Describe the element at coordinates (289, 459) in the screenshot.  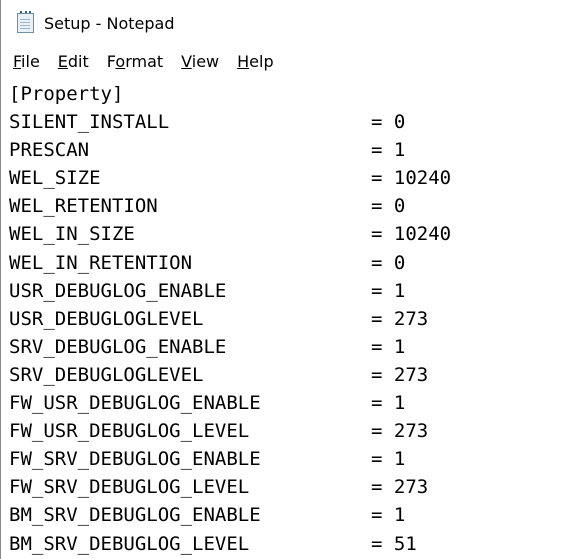
I see `config-line: FW_SRV_DEBUGLOG_ENABLE = 1` at that location.